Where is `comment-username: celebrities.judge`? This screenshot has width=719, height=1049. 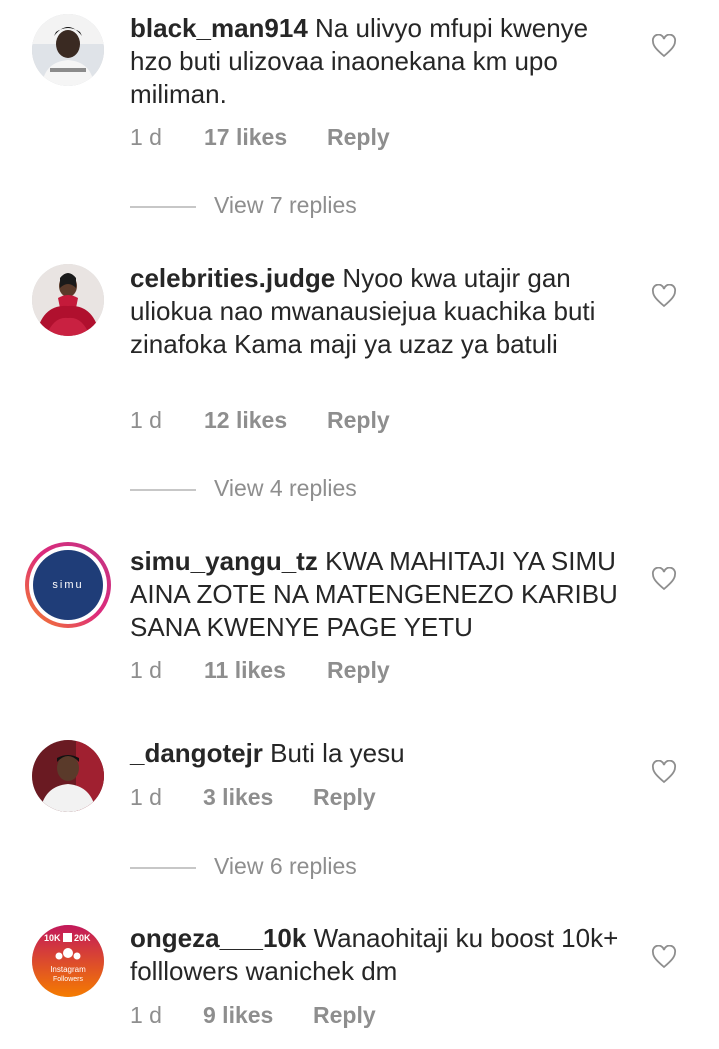
comment-username: celebrities.judge is located at coordinates (232, 278).